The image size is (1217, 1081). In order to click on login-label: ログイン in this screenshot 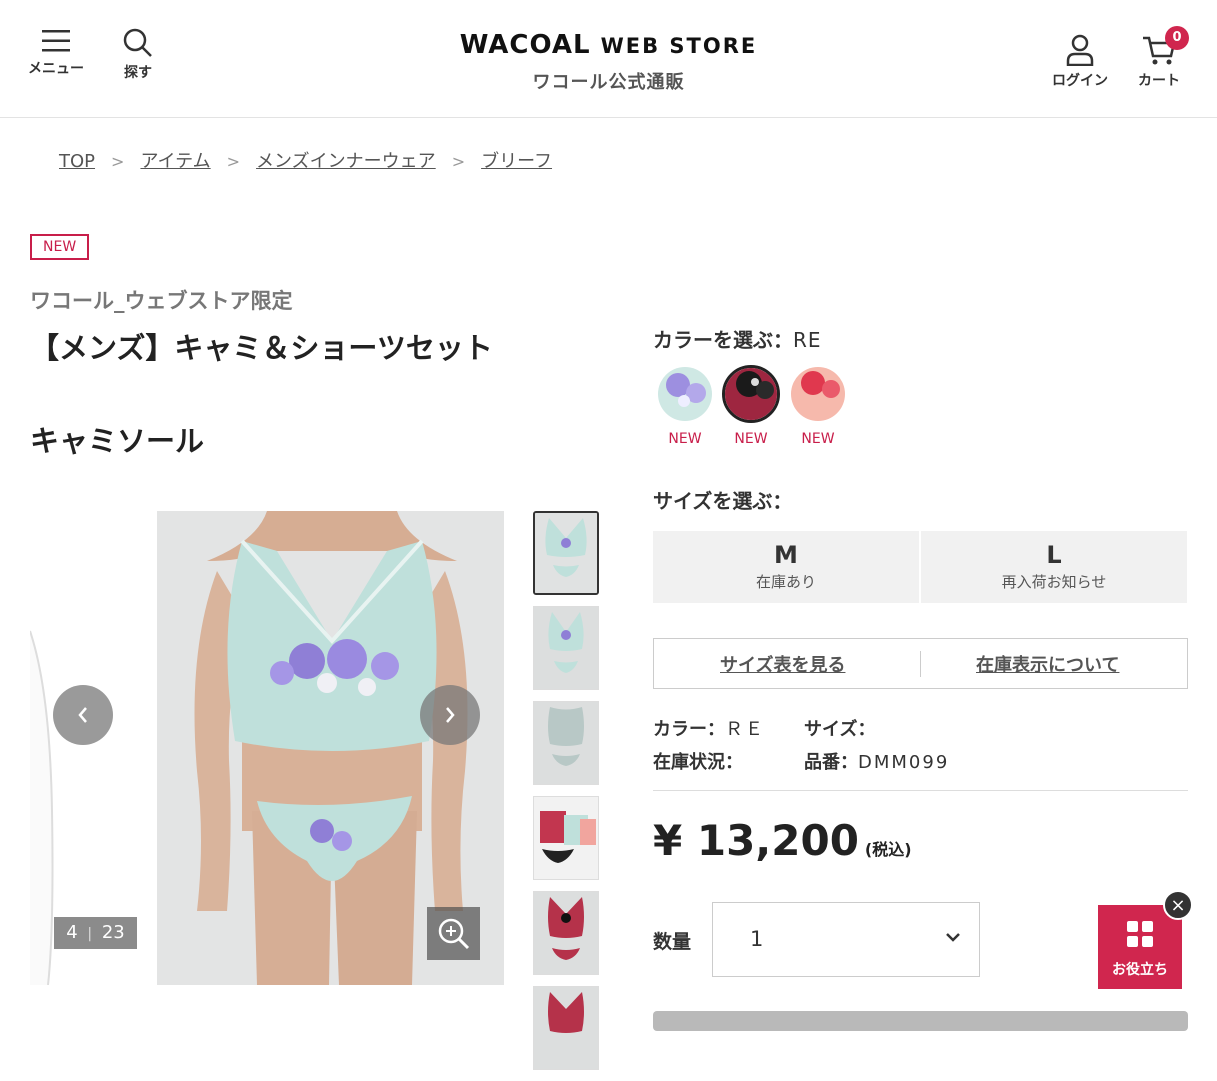, I will do `click(1080, 81)`.